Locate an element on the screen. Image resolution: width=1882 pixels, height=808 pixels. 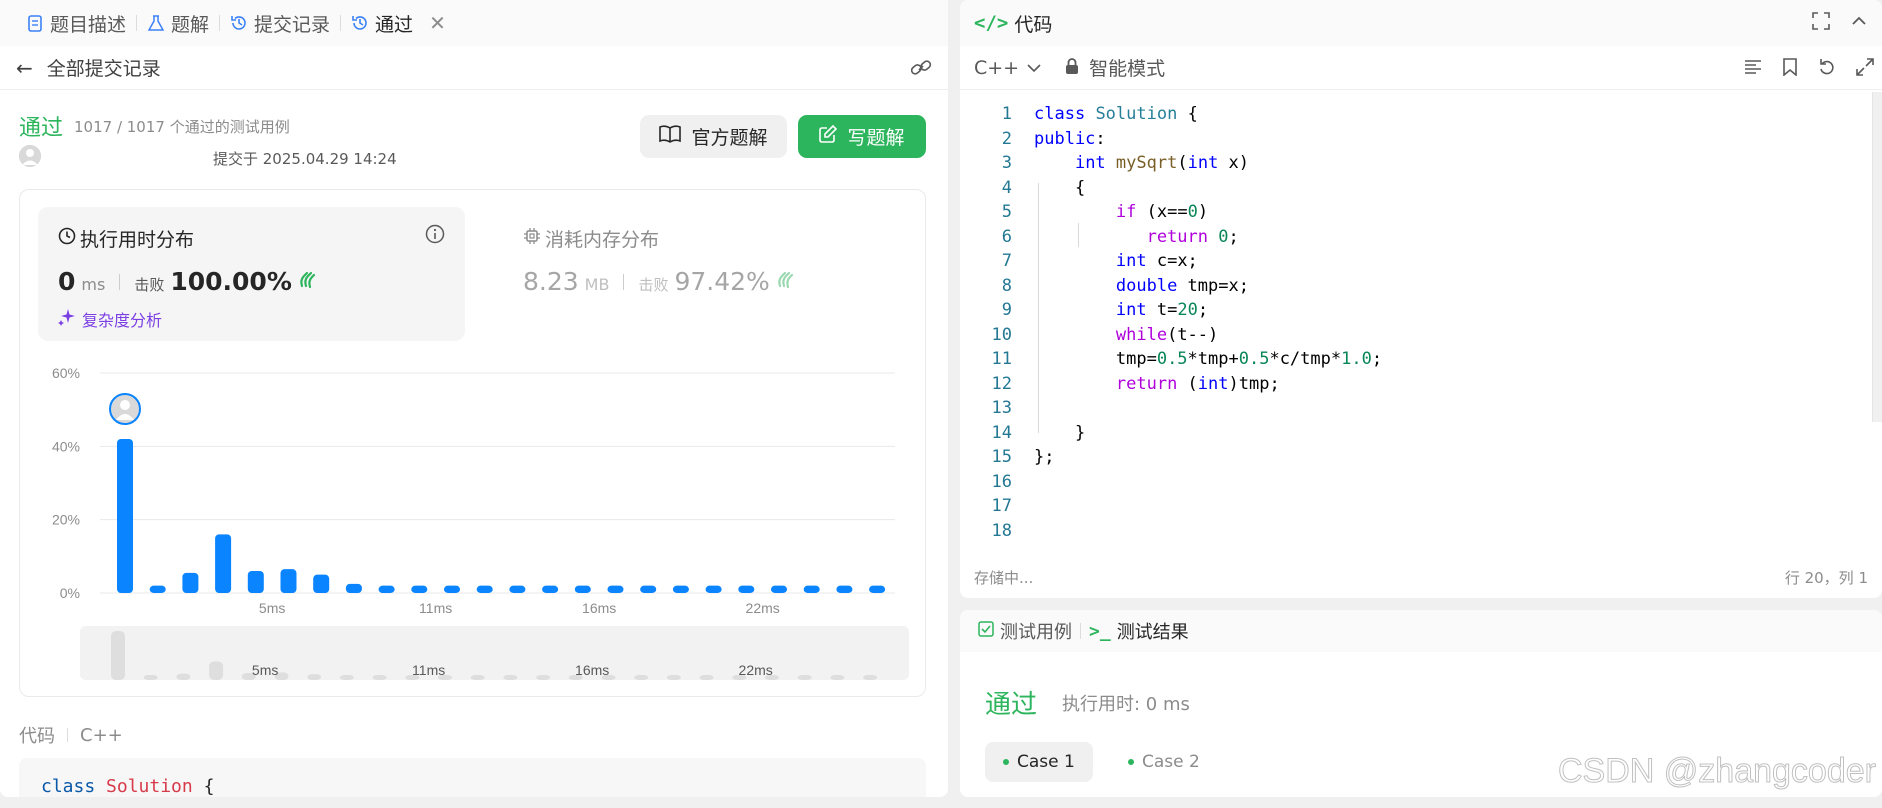
runtime-stat: 执行用时分布 0 ms 击败 100.00% 复杂度分析 is located at coordinates (251, 274).